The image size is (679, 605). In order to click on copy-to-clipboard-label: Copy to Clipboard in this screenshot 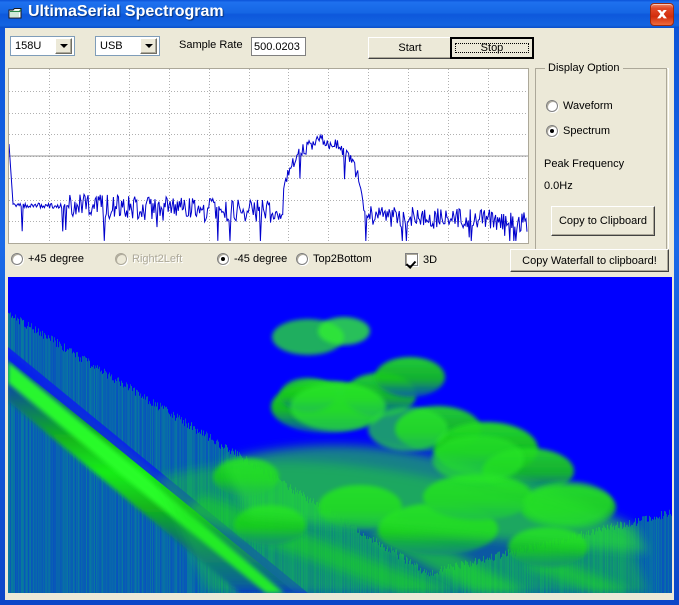, I will do `click(603, 221)`.